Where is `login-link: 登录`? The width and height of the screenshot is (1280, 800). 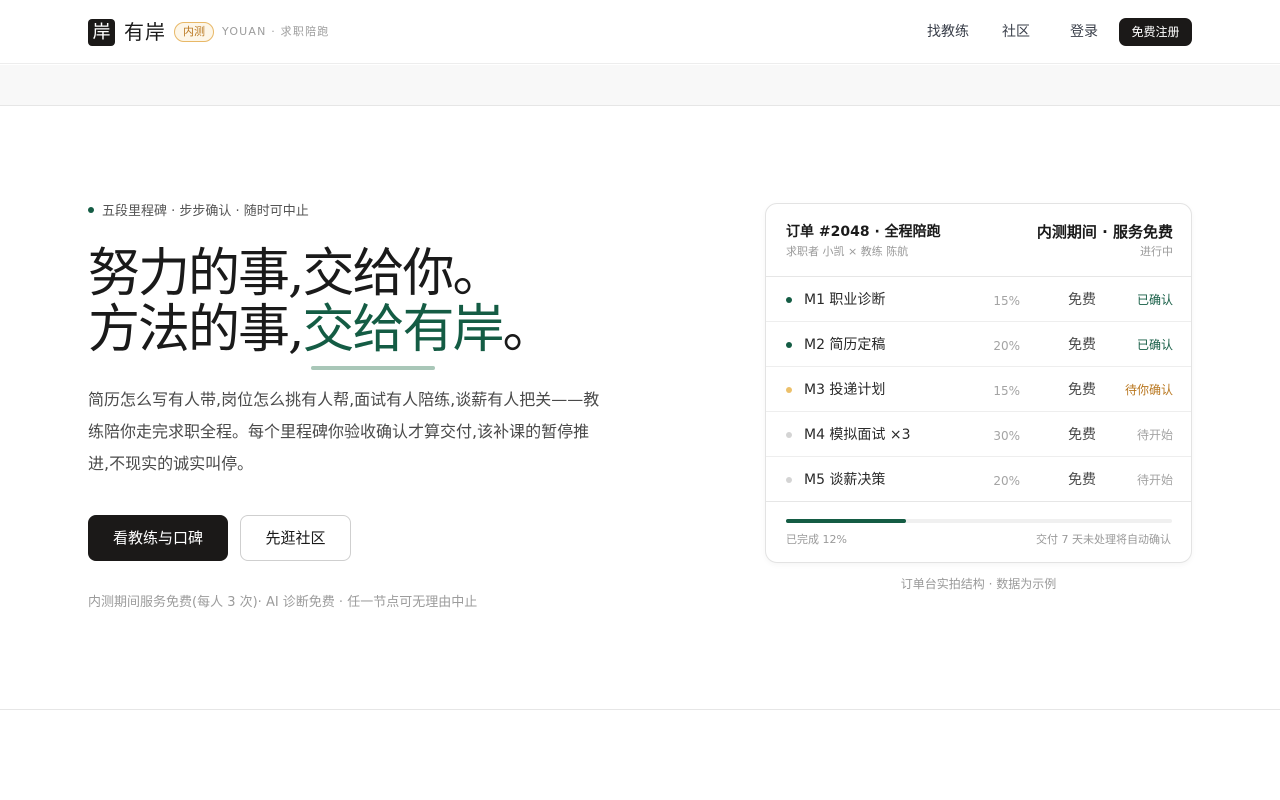
login-link: 登录 is located at coordinates (1084, 32).